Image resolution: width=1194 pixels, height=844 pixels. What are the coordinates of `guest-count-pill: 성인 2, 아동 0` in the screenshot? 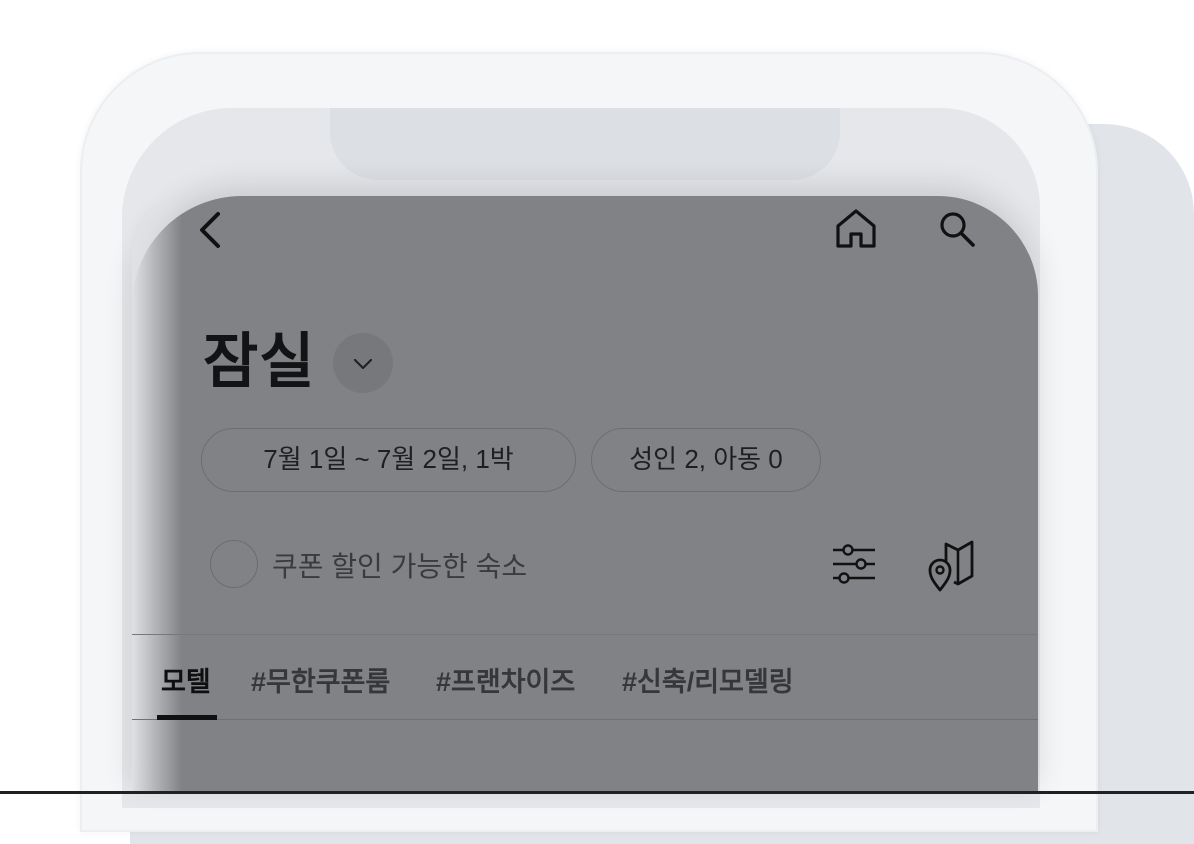 It's located at (706, 460).